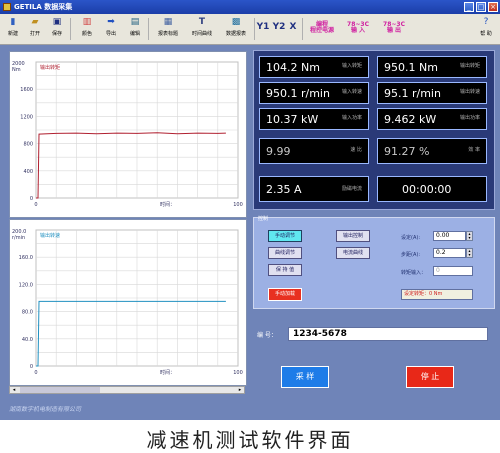 The height and width of the screenshot is (453, 500). What do you see at coordinates (411, 238) in the screenshot?
I see `set-current-label: 设定(A):` at bounding box center [411, 238].